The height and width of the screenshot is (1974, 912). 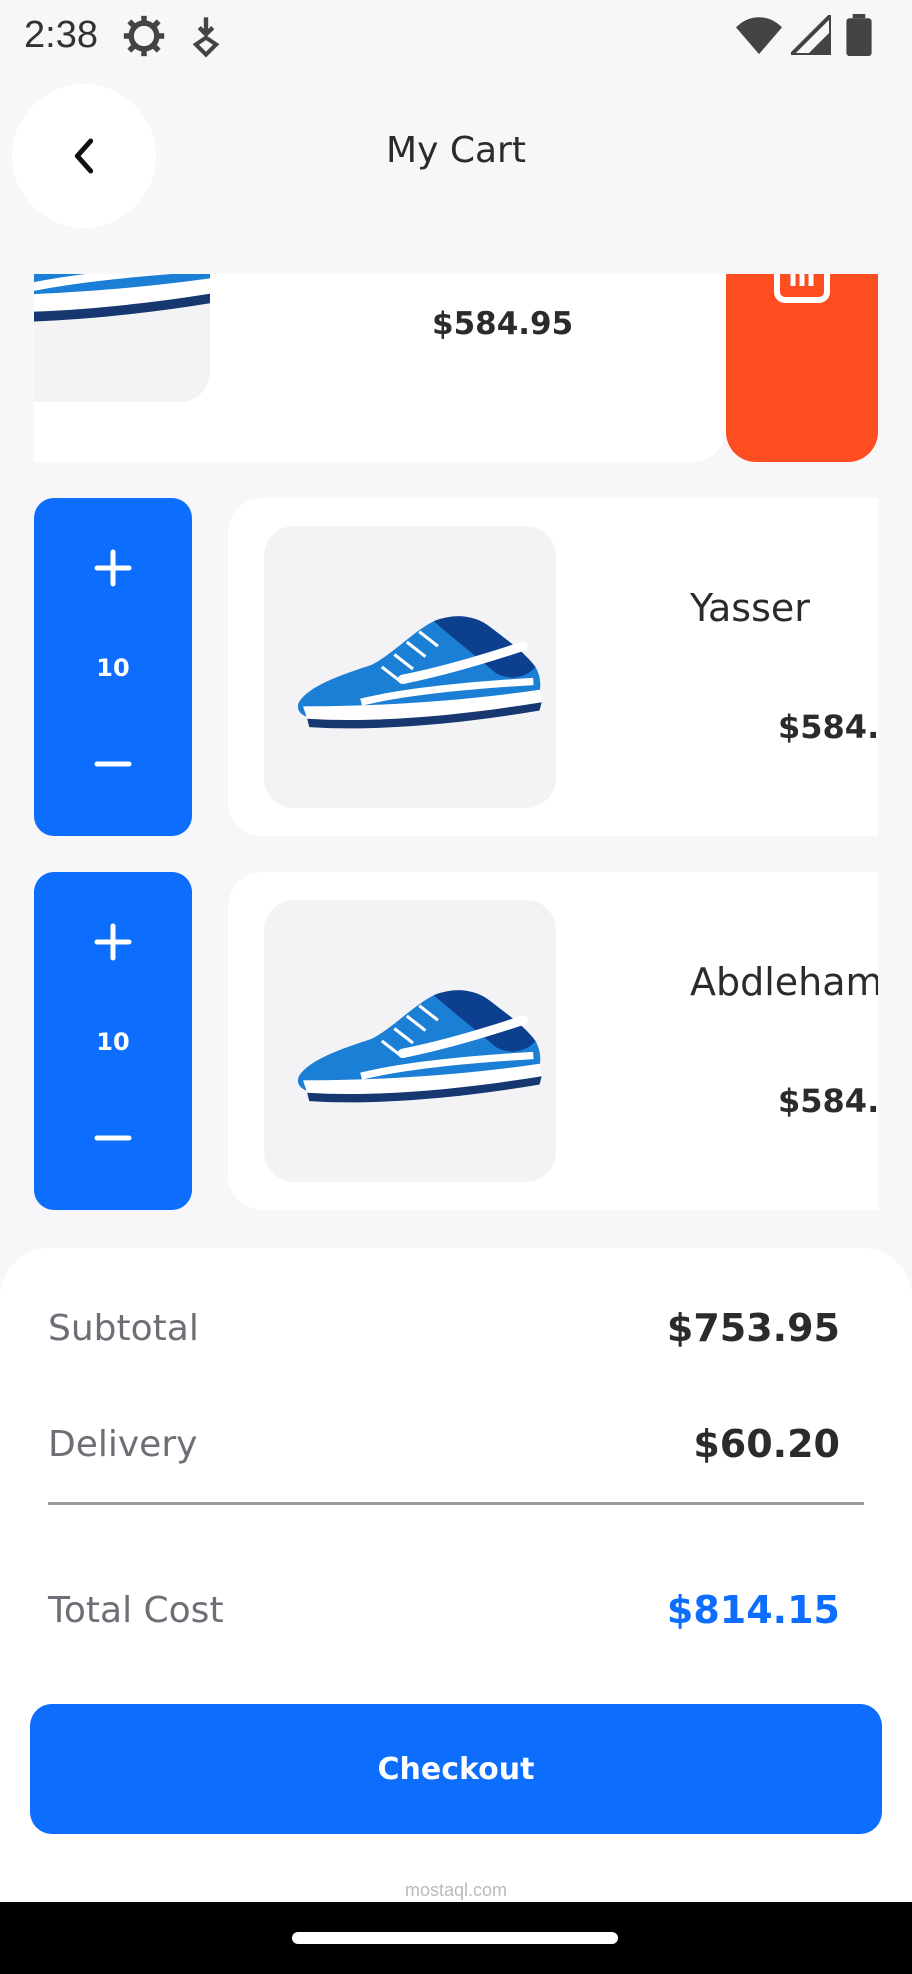 I want to click on delivery-value: $60.20, so click(x=766, y=1444).